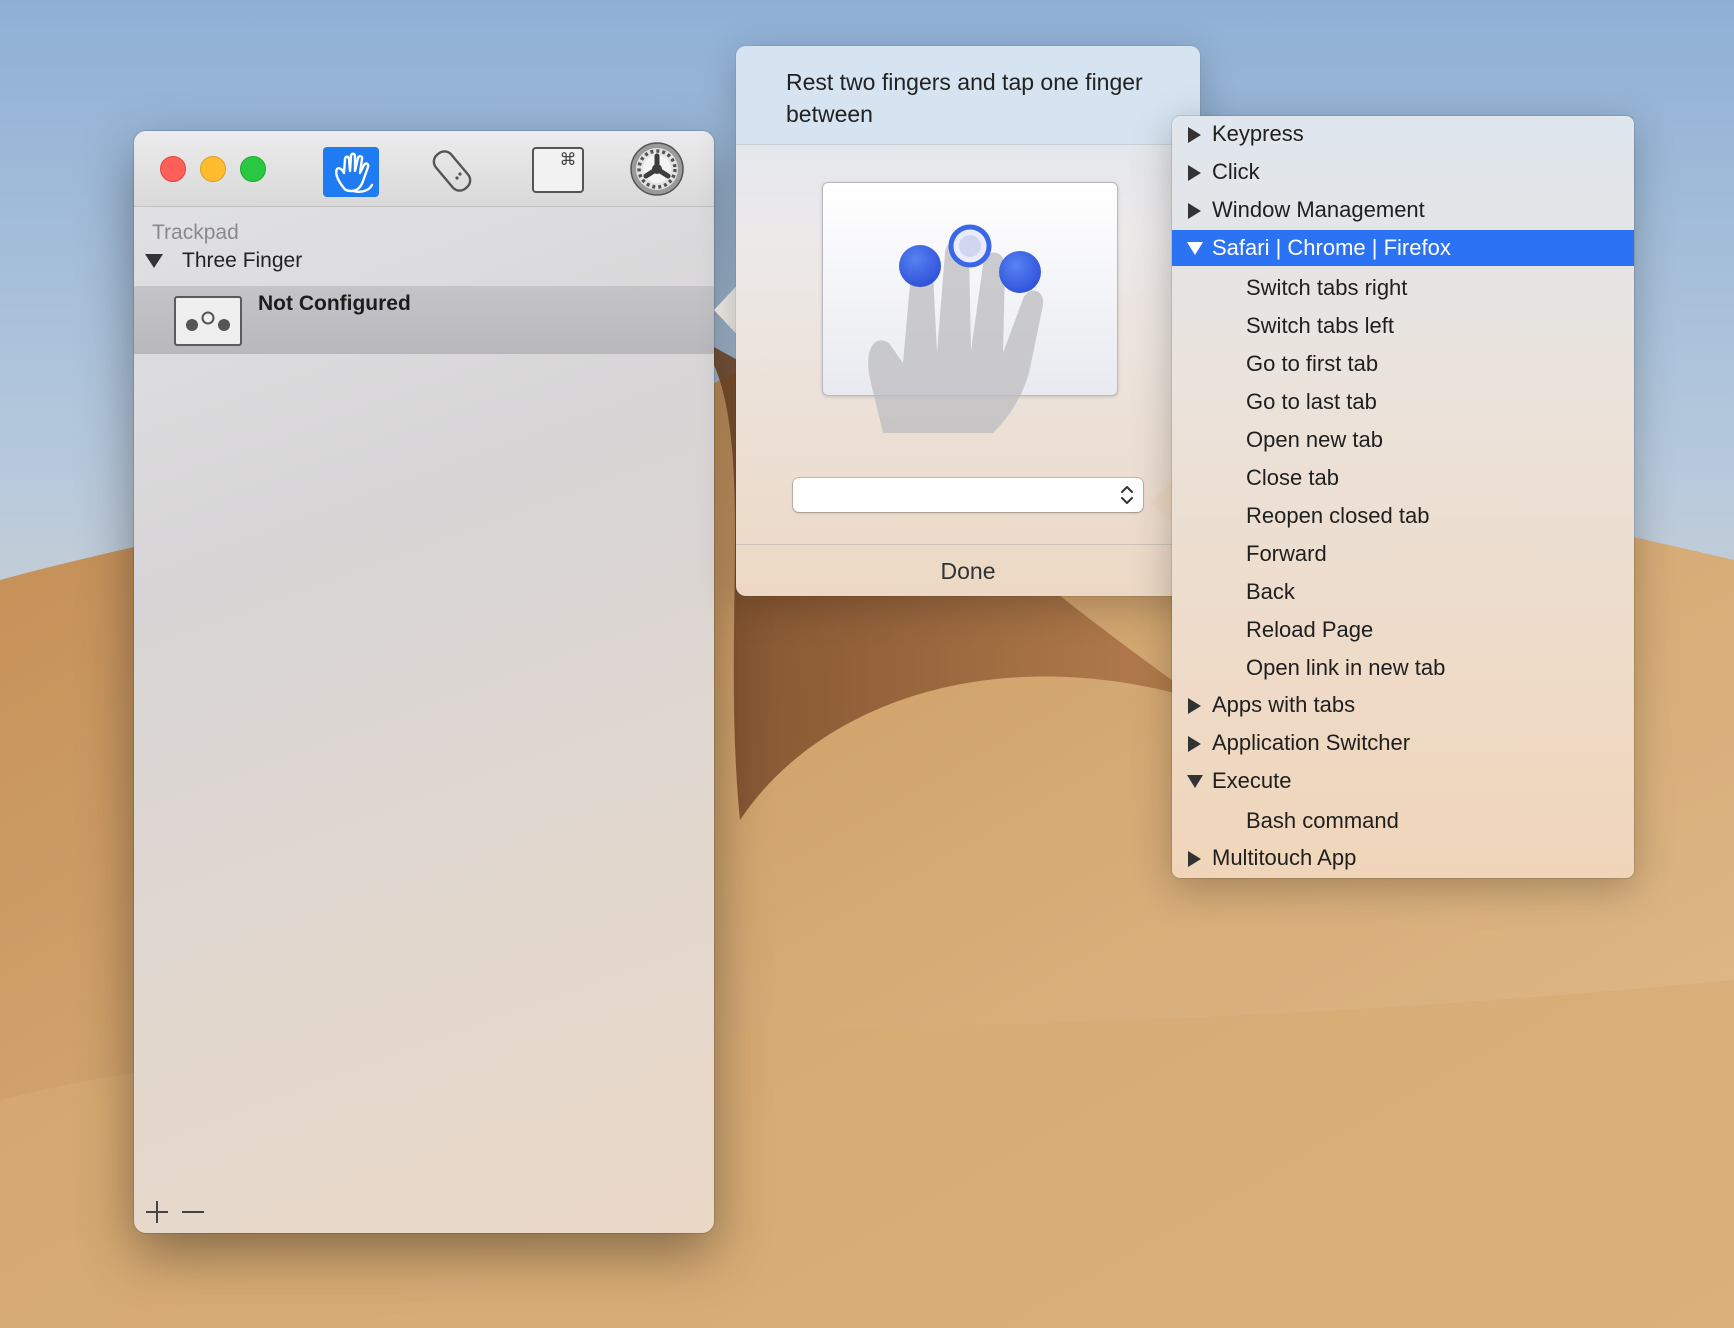 This screenshot has width=1734, height=1328. What do you see at coordinates (1403, 821) in the screenshot?
I see `menu-item-bash-command: Bash command` at bounding box center [1403, 821].